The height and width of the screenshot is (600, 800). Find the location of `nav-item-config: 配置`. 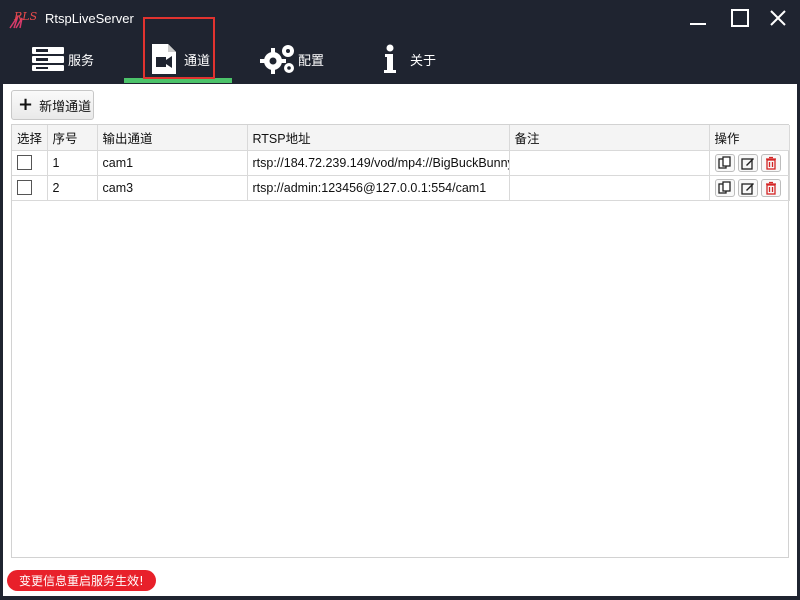

nav-item-config: 配置 is located at coordinates (292, 59).